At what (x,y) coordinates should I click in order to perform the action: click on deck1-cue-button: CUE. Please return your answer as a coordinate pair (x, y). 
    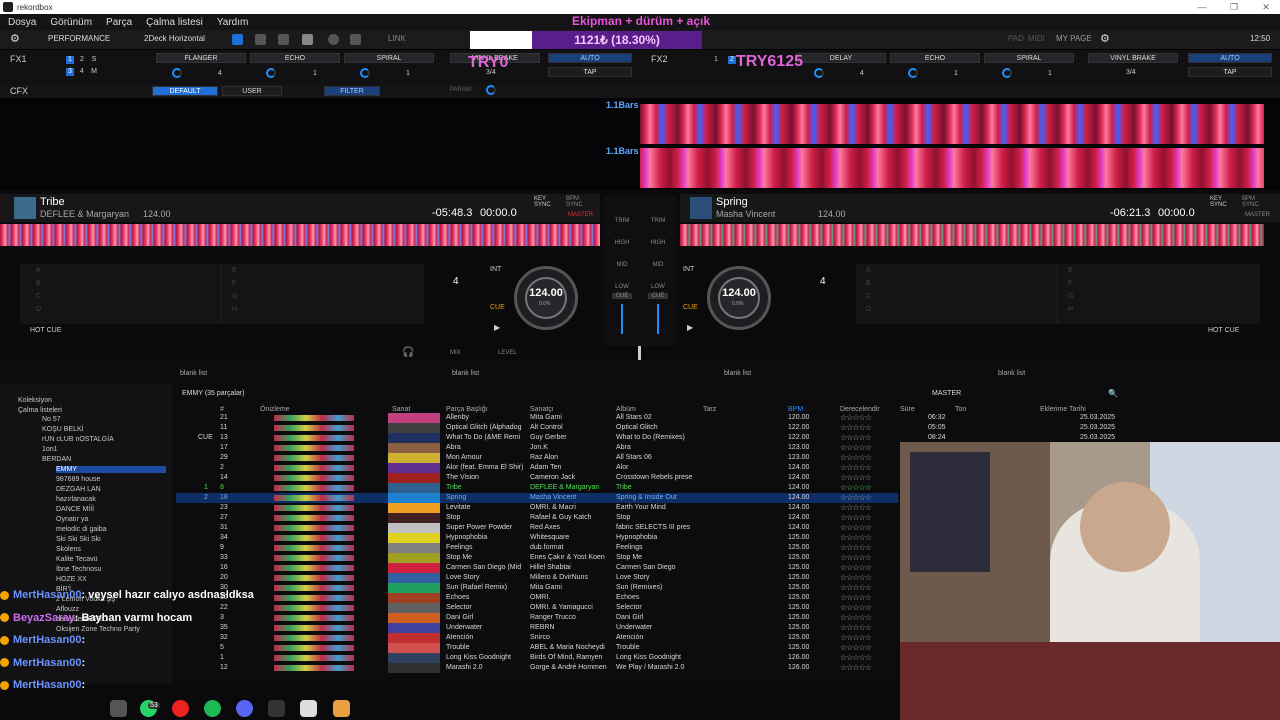
    Looking at the image, I should click on (497, 307).